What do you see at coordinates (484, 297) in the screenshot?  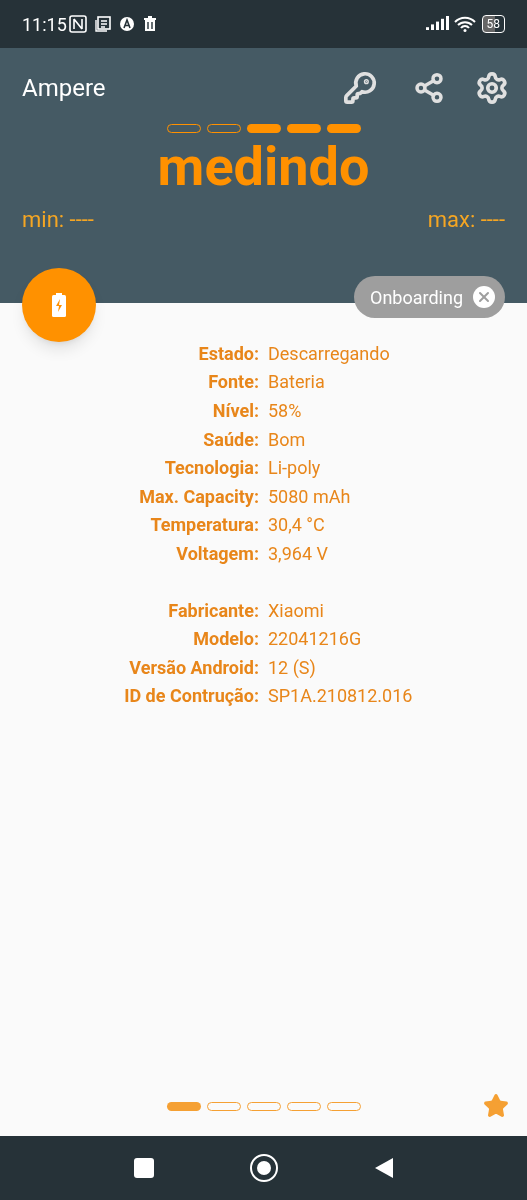 I see `close-icon` at bounding box center [484, 297].